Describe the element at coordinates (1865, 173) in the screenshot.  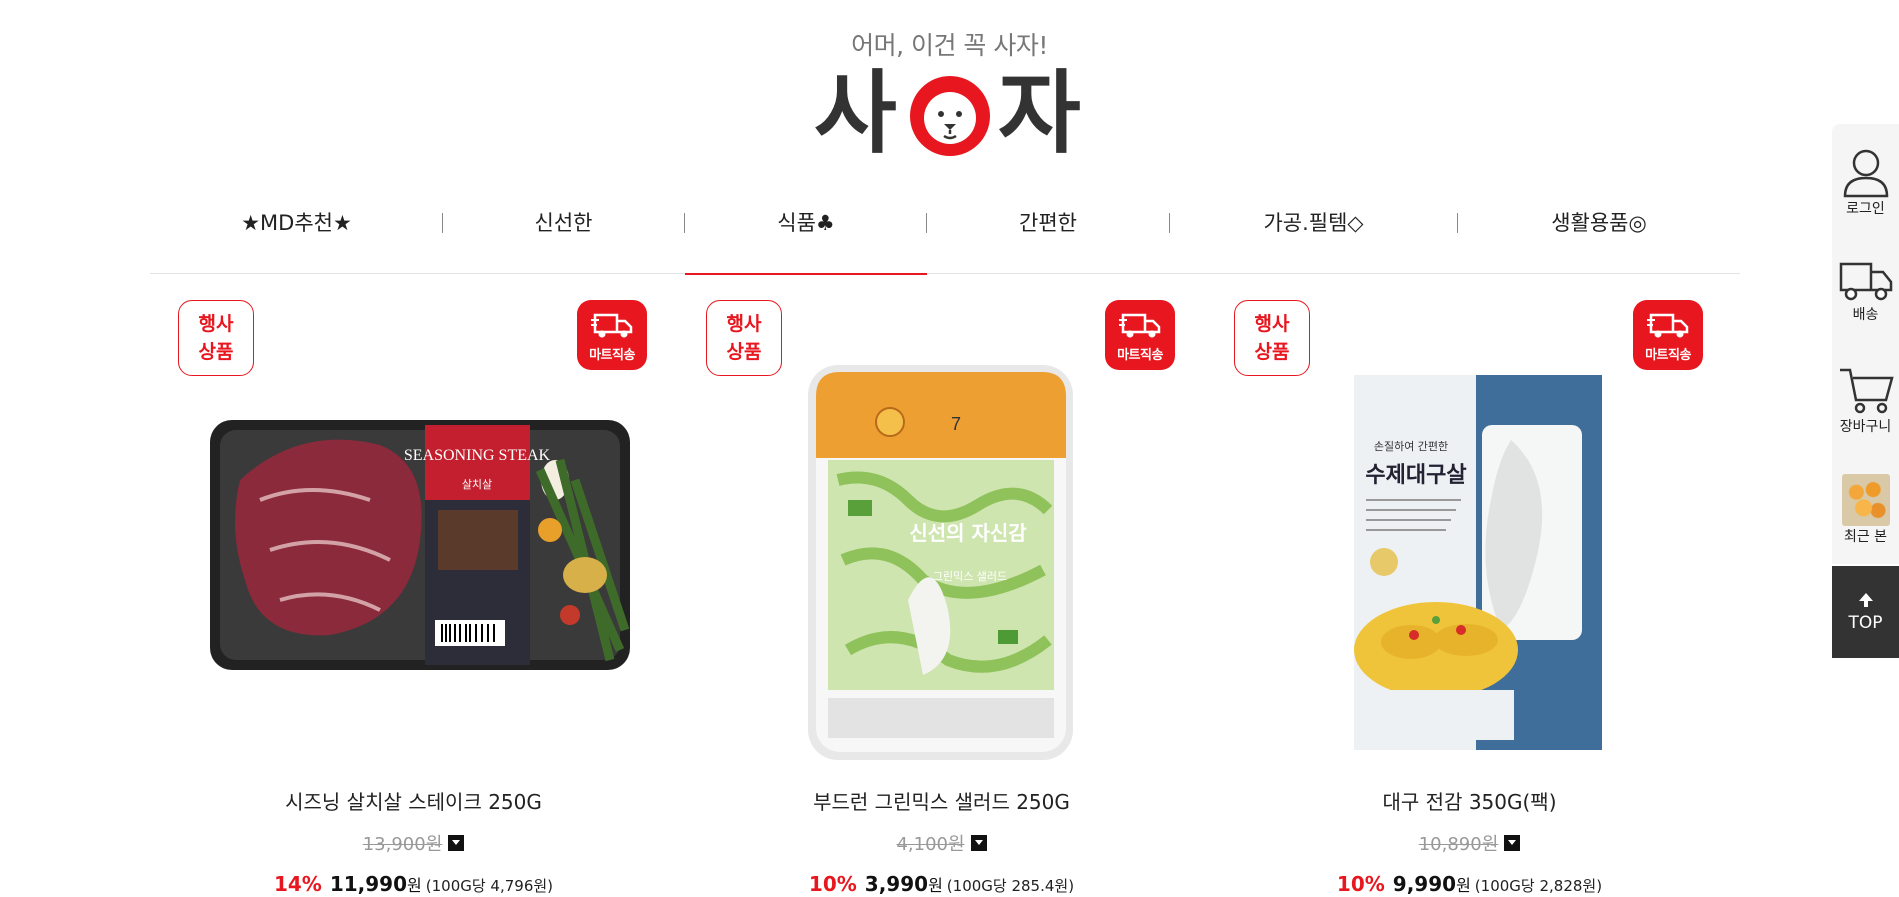
I see `user-icon` at that location.